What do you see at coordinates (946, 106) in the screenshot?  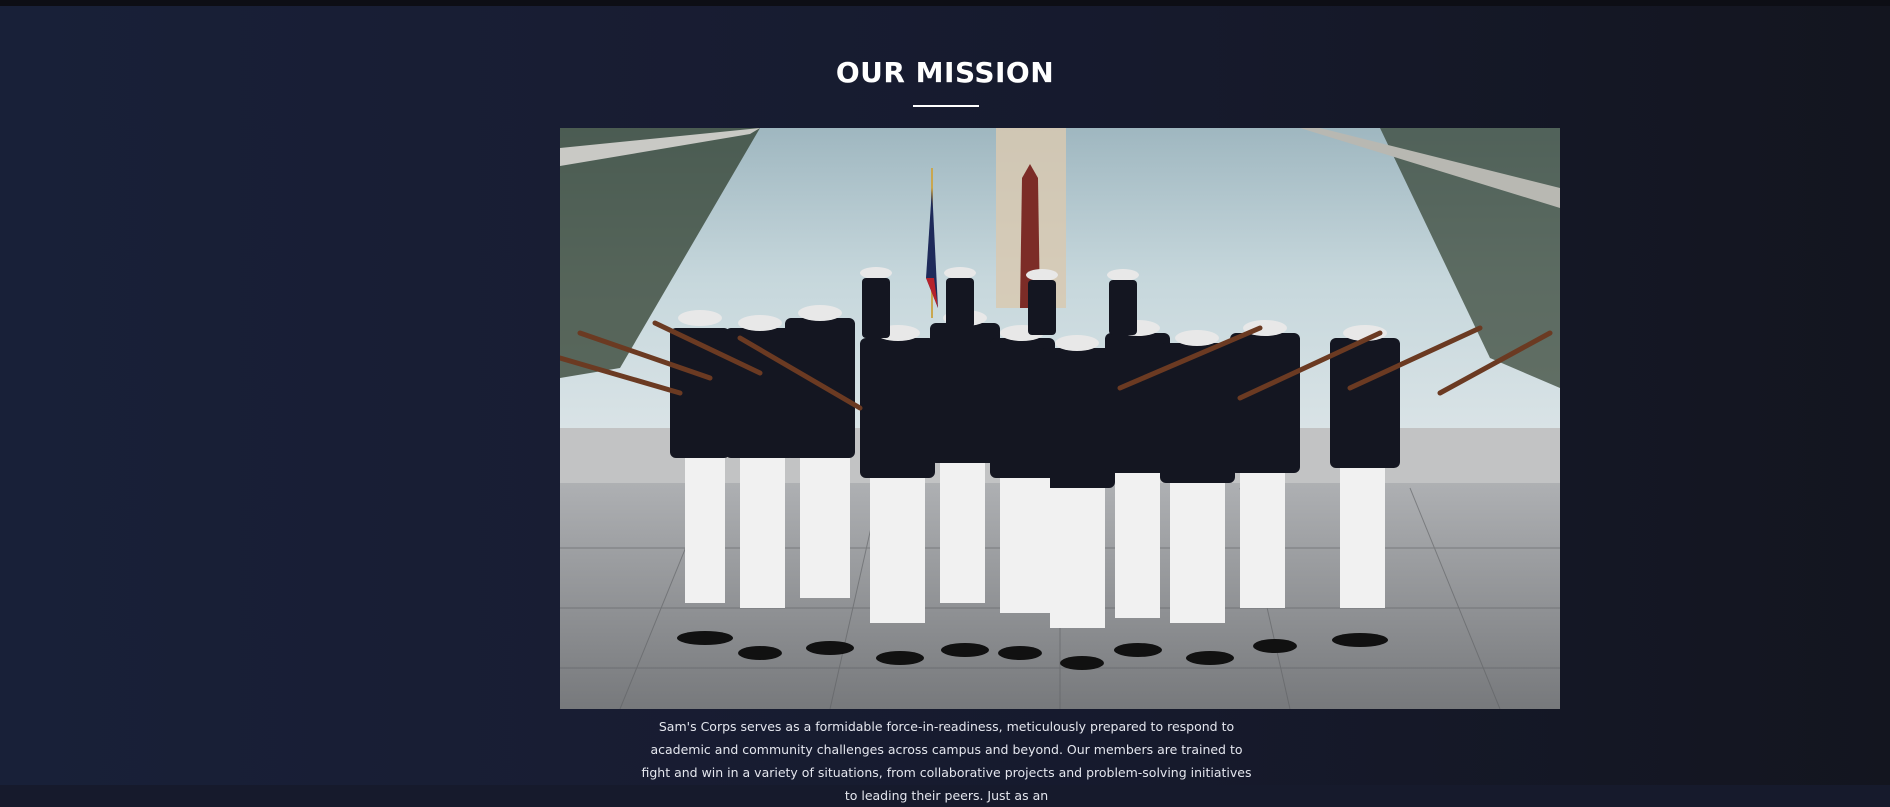 I see `title-underline` at bounding box center [946, 106].